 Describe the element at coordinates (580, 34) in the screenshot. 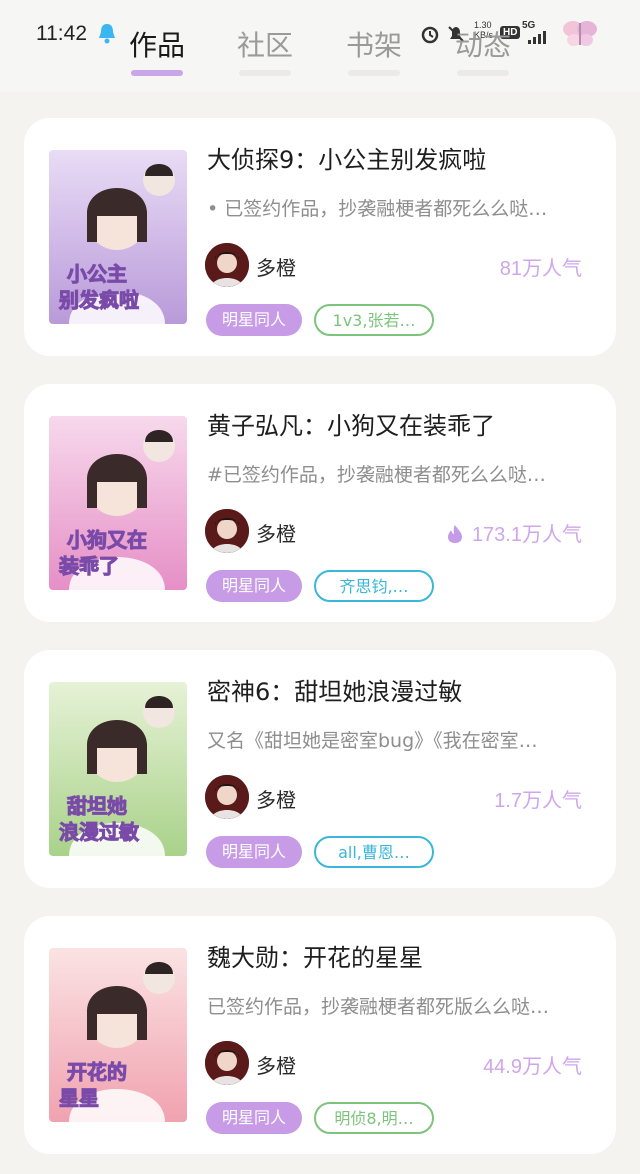

I see `butterfly-icon` at that location.